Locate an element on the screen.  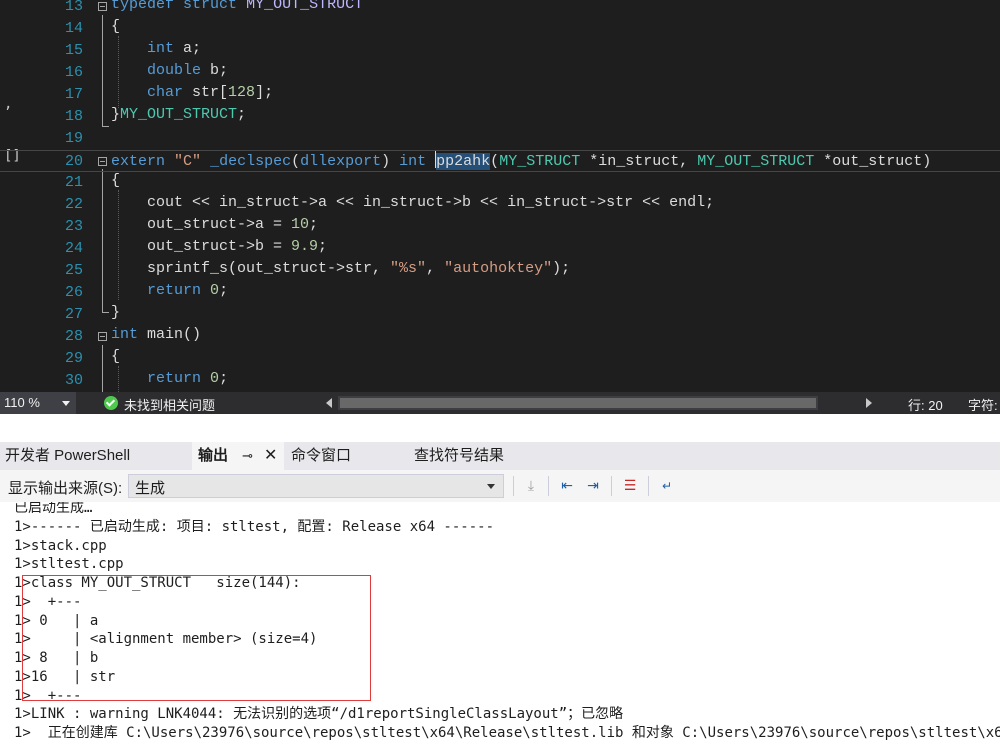
output-toolbar: 显示输出来源(S): 生成 ⤓ ⇤ ⇥ ☰ ↵ is located at coordinates (500, 486).